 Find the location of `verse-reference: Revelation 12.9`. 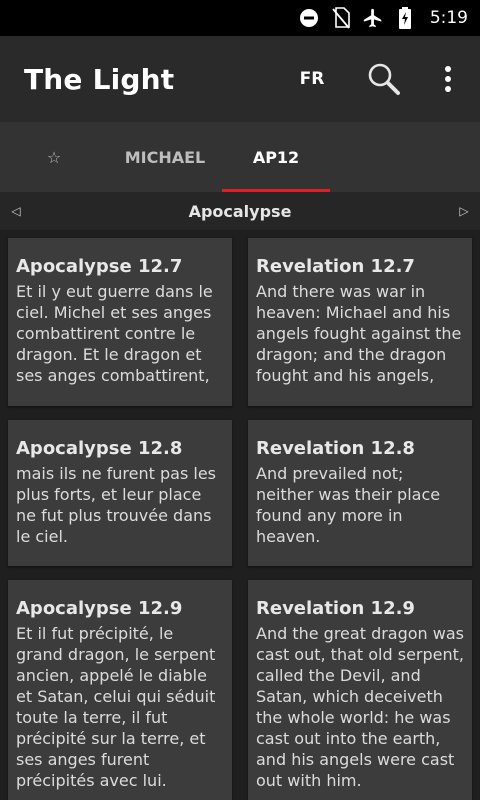

verse-reference: Revelation 12.9 is located at coordinates (335, 608).